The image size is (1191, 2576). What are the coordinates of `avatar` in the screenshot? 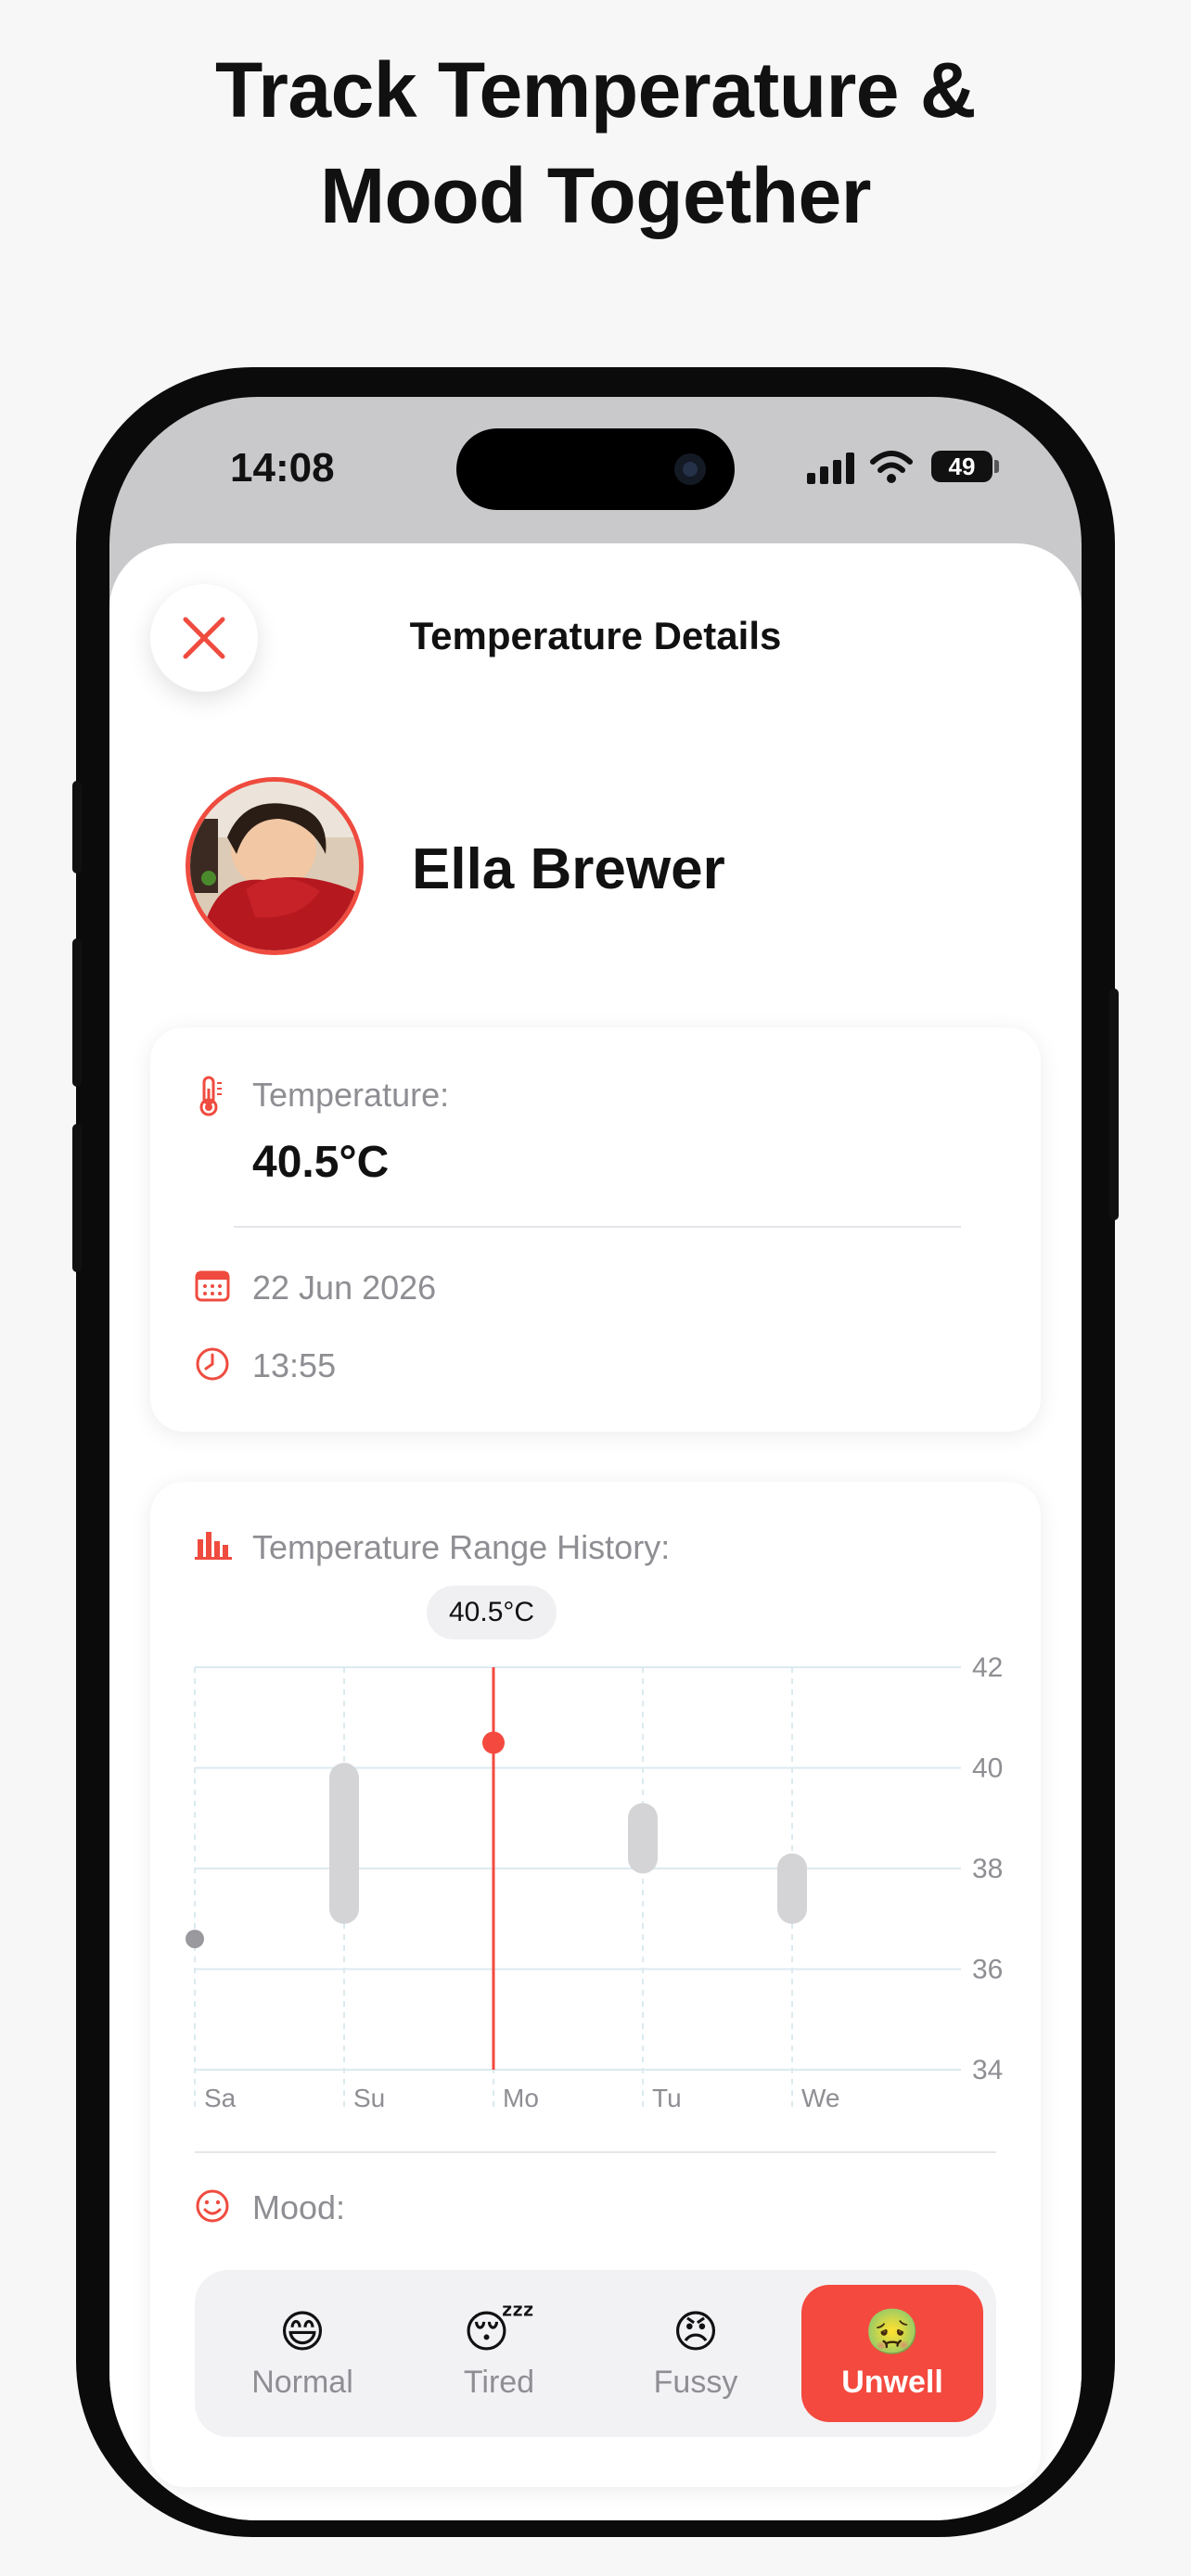 It's located at (275, 866).